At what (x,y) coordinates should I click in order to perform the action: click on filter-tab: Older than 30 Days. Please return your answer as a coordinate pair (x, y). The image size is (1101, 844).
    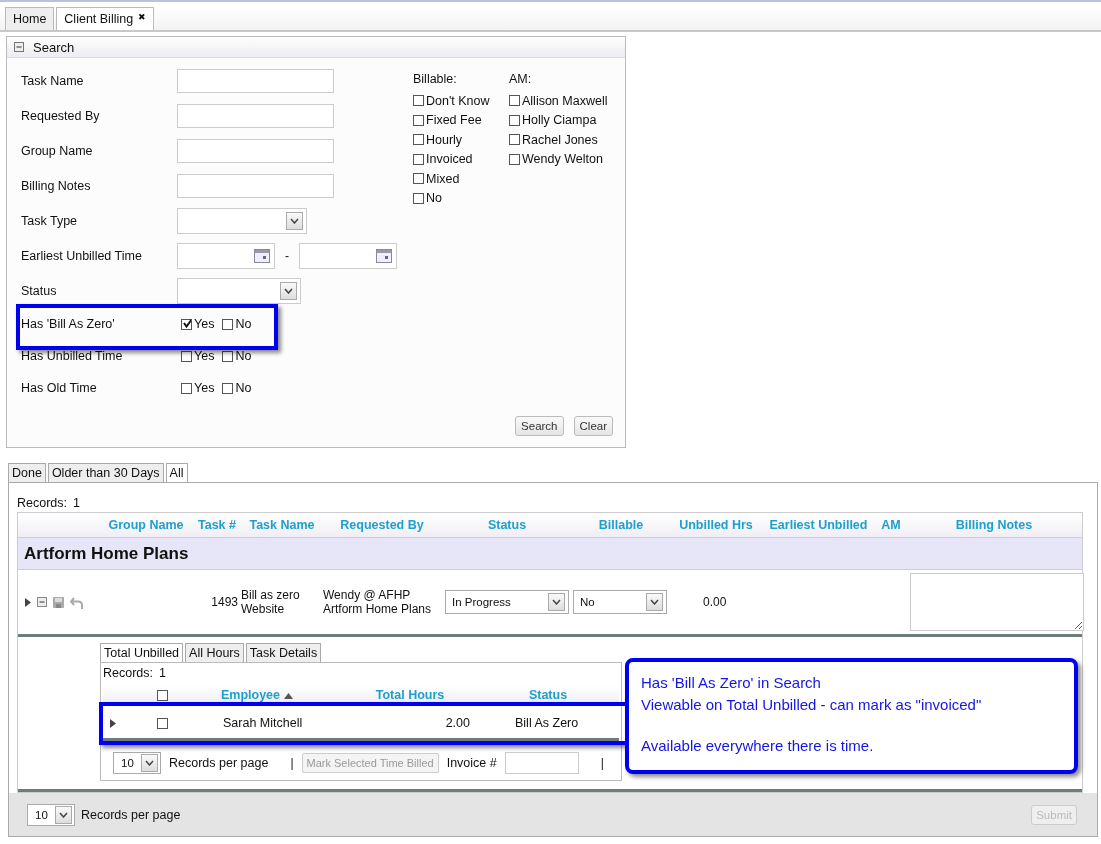
    Looking at the image, I should click on (105, 472).